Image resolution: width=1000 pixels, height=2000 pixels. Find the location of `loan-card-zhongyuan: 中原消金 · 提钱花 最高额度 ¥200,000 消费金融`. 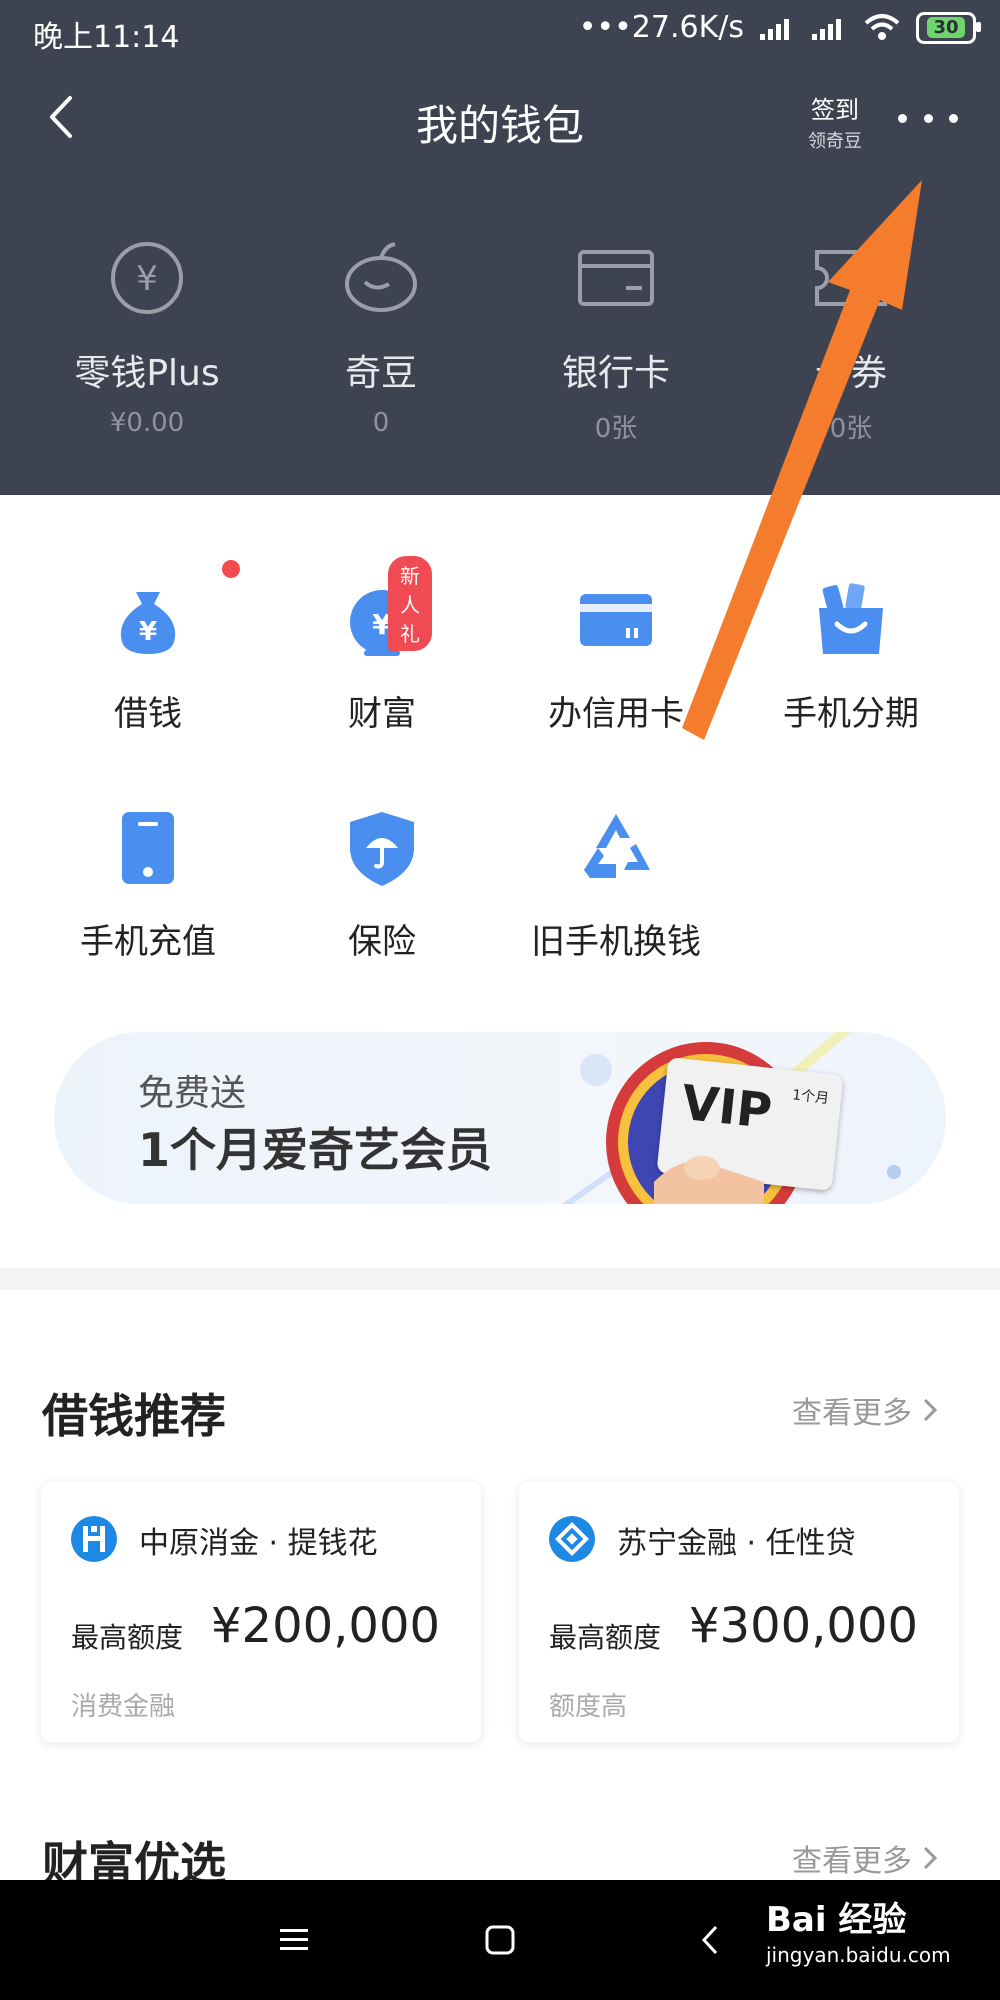

loan-card-zhongyuan: 中原消金 · 提钱花 最高额度 ¥200,000 消费金融 is located at coordinates (261, 1612).